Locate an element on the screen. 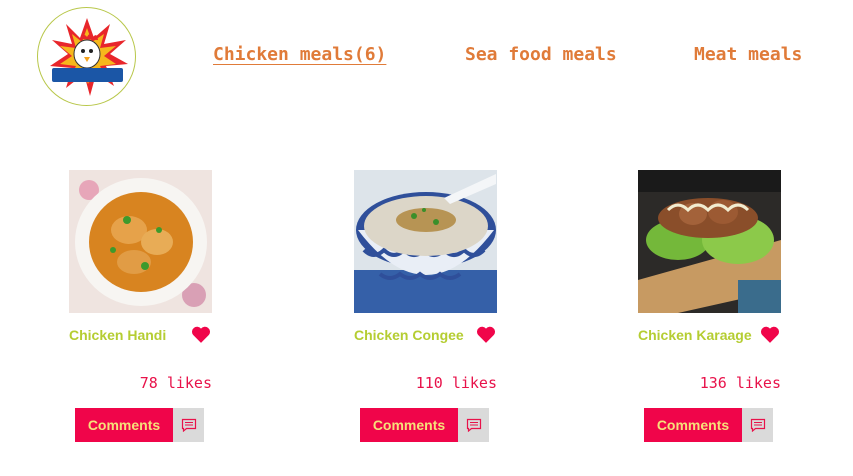 Image resolution: width=853 pixels, height=476 pixels. meal-name: Chicken Congee is located at coordinates (409, 335).